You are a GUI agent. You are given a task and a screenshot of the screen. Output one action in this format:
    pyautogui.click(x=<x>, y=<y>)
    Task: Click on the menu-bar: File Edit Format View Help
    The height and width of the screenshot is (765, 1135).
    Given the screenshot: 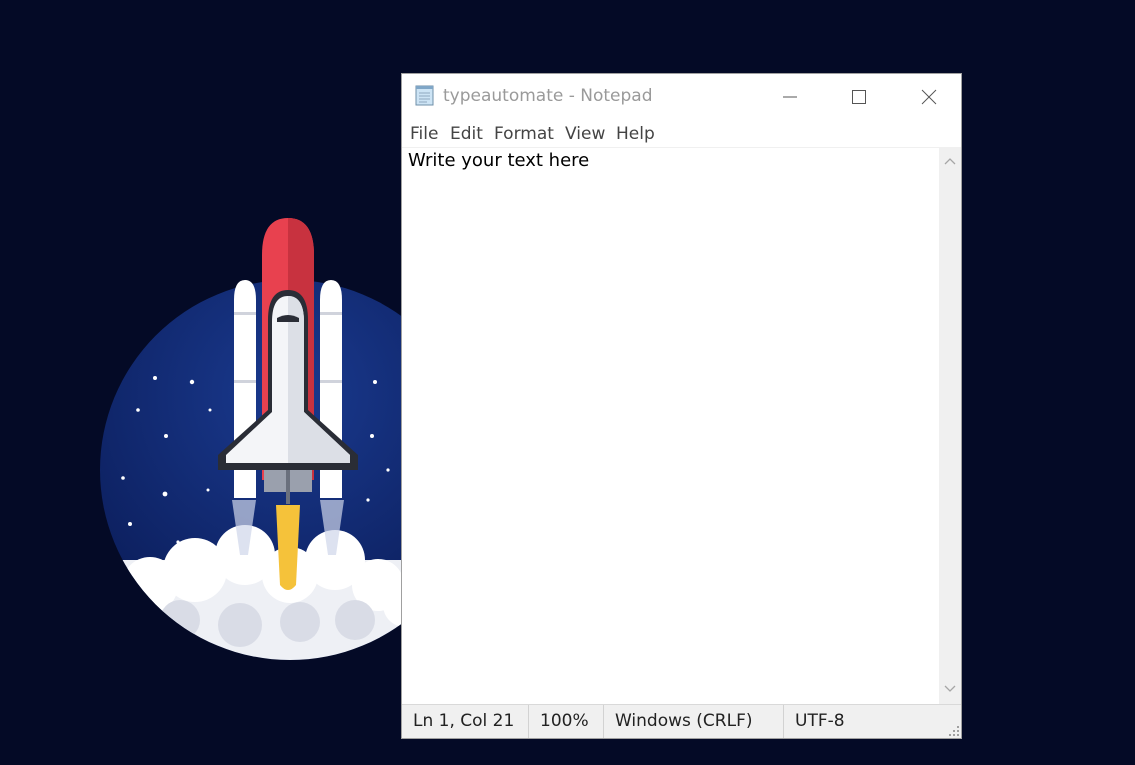 What is the action you would take?
    pyautogui.click(x=681, y=134)
    